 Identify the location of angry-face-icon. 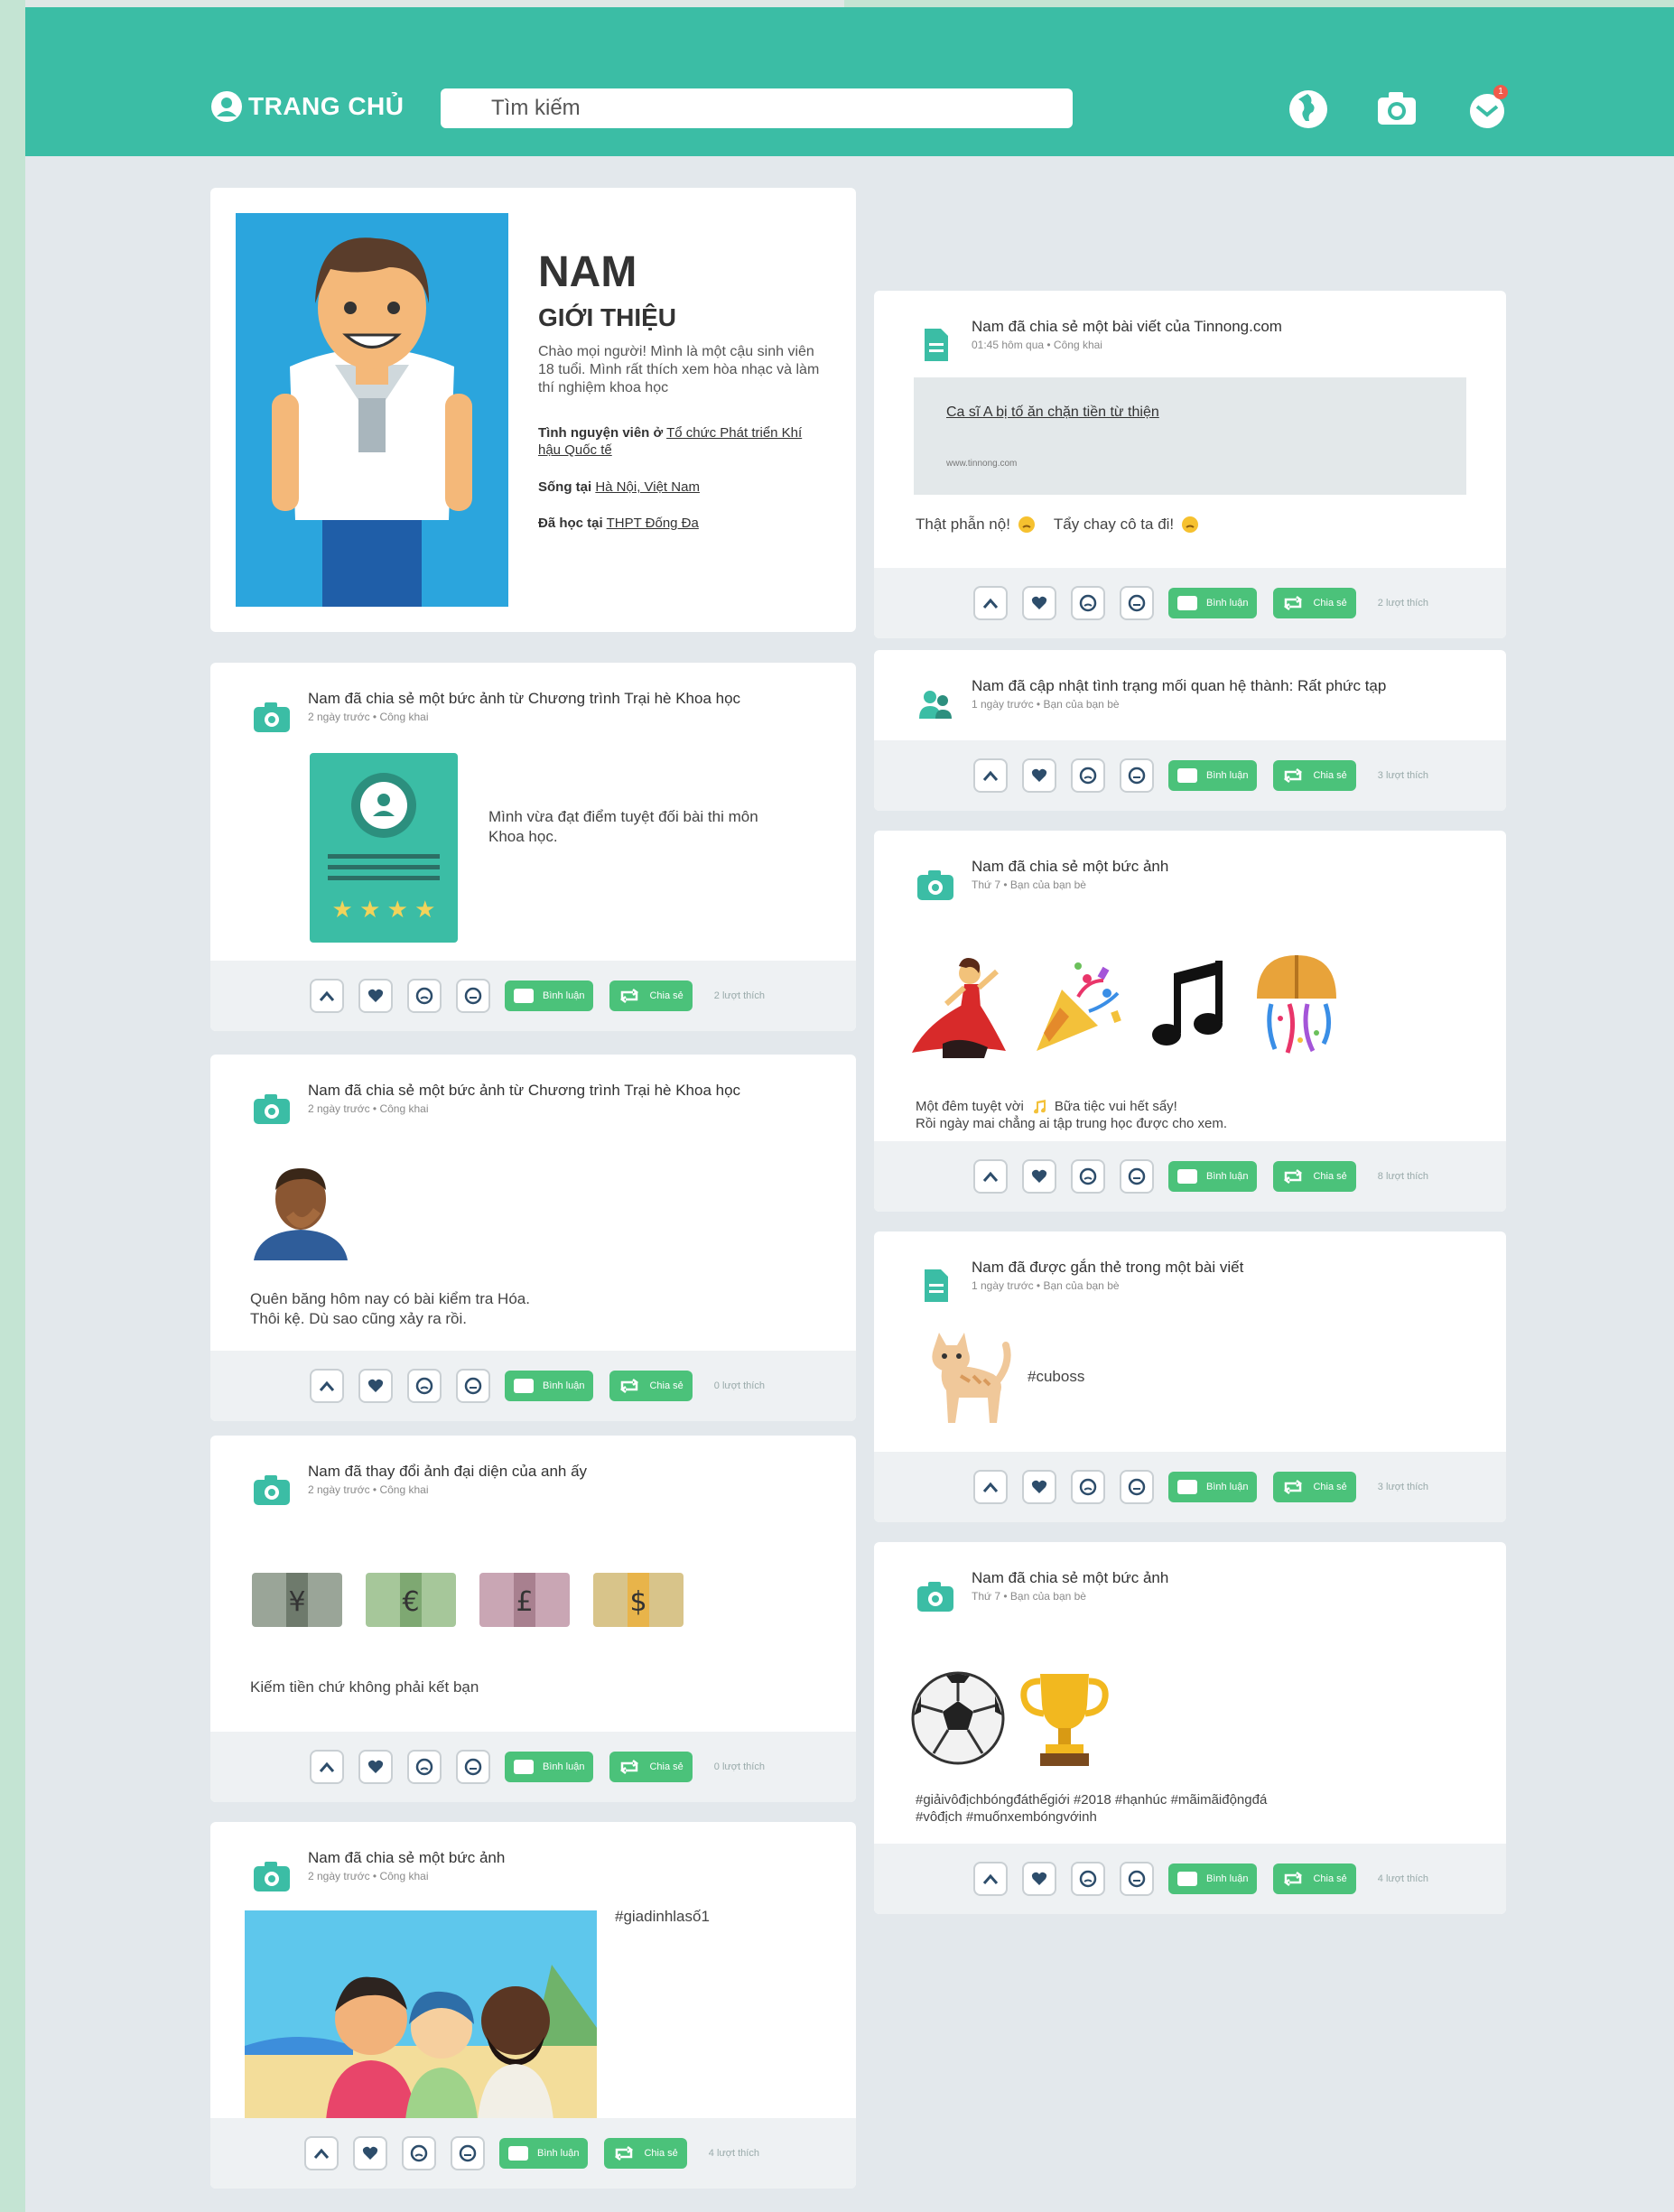
(473, 1767).